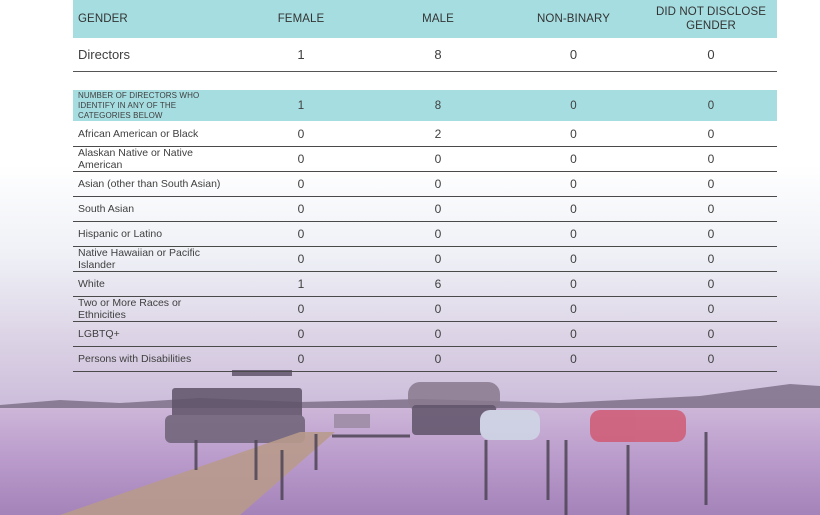 The height and width of the screenshot is (515, 820). I want to click on table-row: Native Hawaiian or Pacific Islander 0 0 0 0, so click(425, 259).